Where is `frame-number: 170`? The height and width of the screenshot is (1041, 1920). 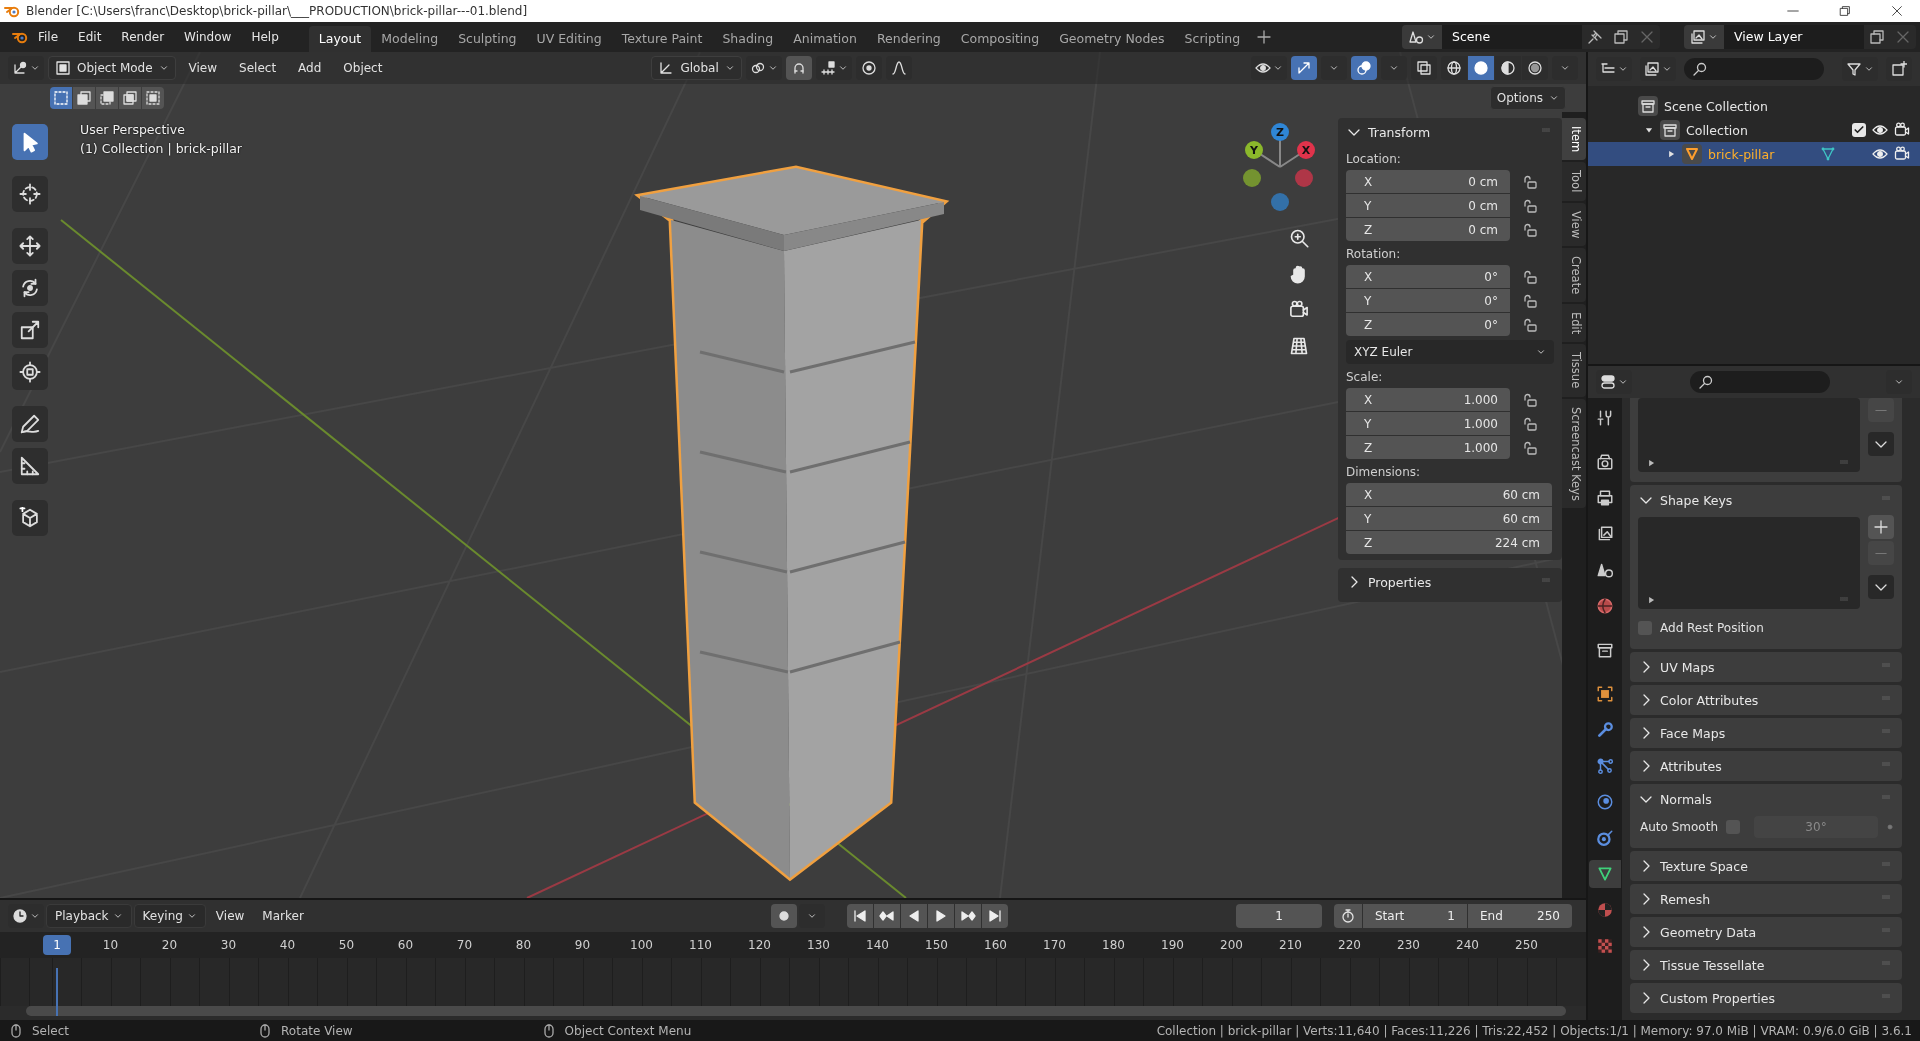
frame-number: 170 is located at coordinates (1054, 945).